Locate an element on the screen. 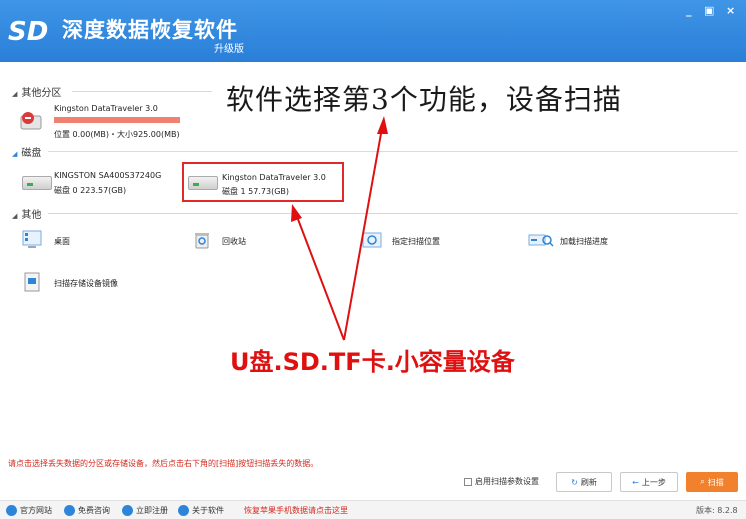 The width and height of the screenshot is (746, 519). target-folder-icon is located at coordinates (372, 240).